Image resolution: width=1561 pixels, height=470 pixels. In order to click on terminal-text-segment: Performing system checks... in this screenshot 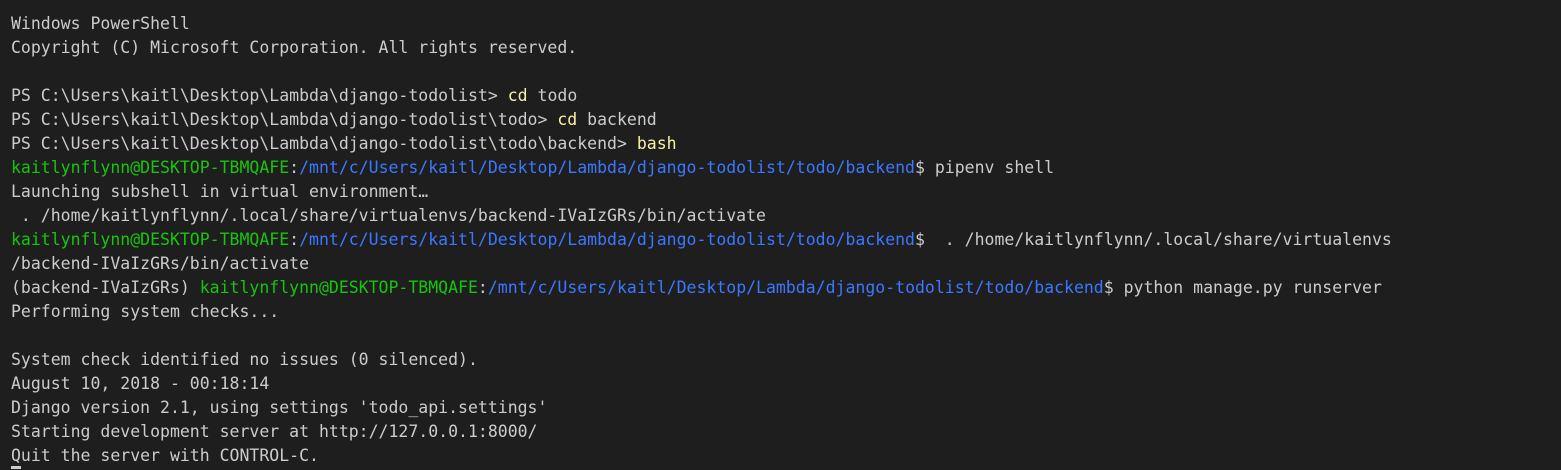, I will do `click(145, 311)`.